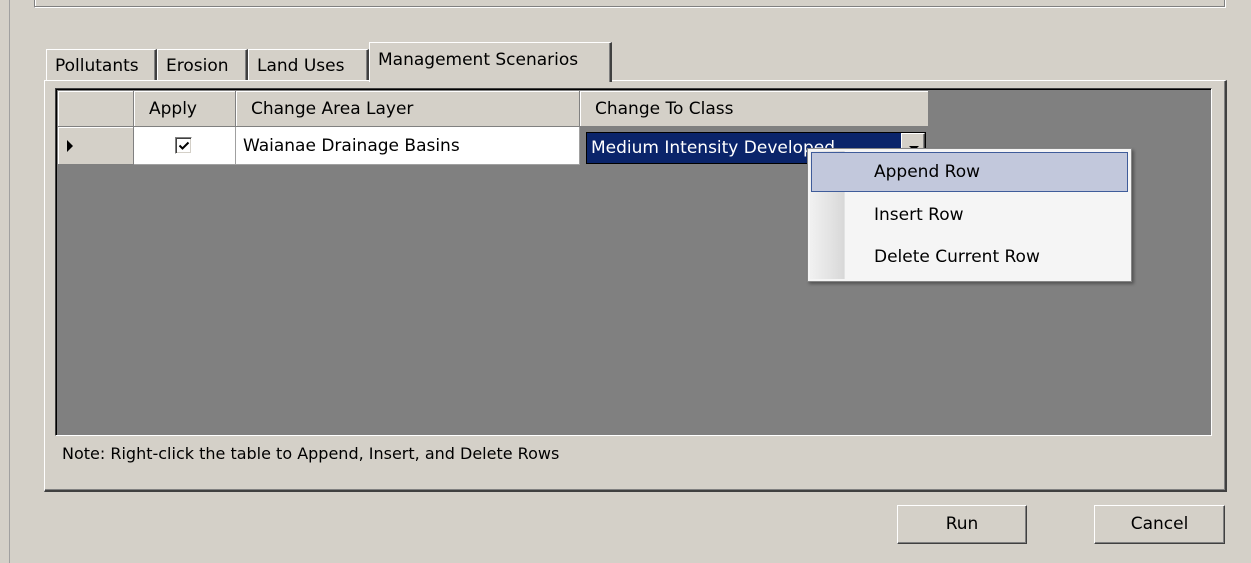  Describe the element at coordinates (101, 65) in the screenshot. I see `tab-pollutants: Pollutants` at that location.